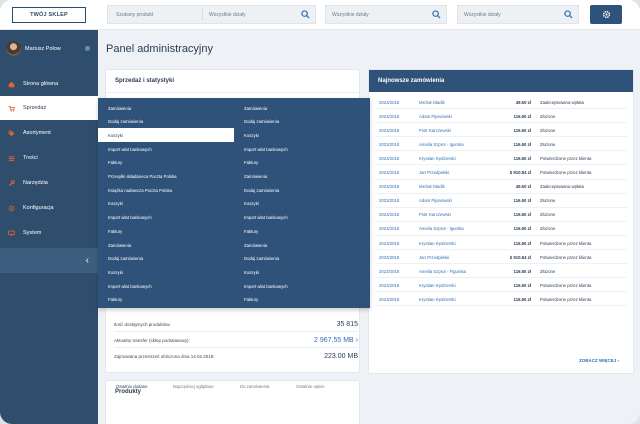 The image size is (640, 424). I want to click on user-profile: Mariusz Polow, so click(49, 50).